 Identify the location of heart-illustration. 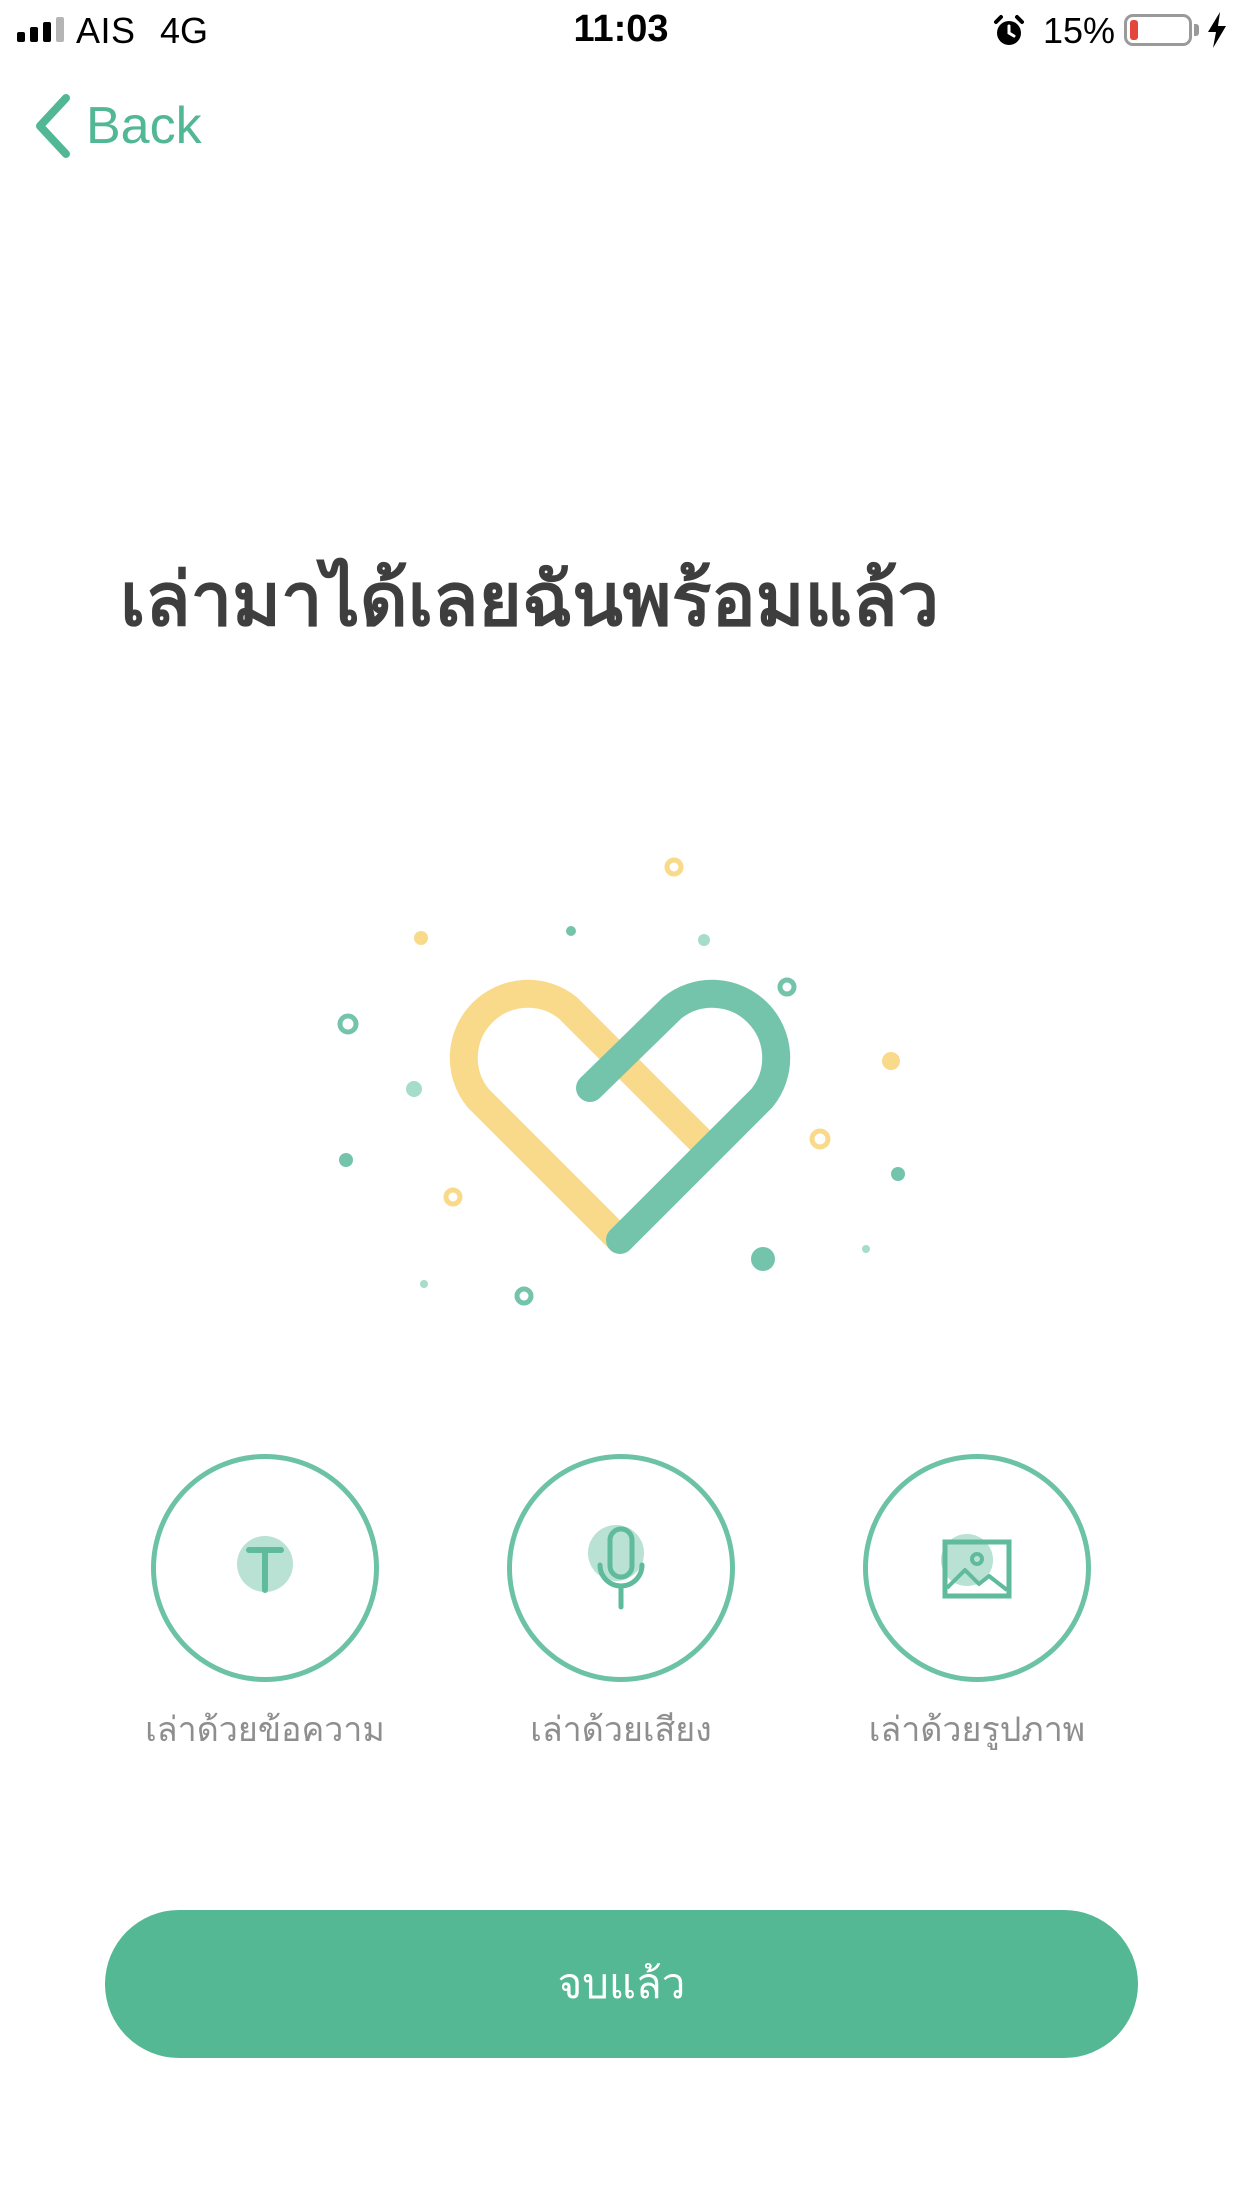
(621, 1081).